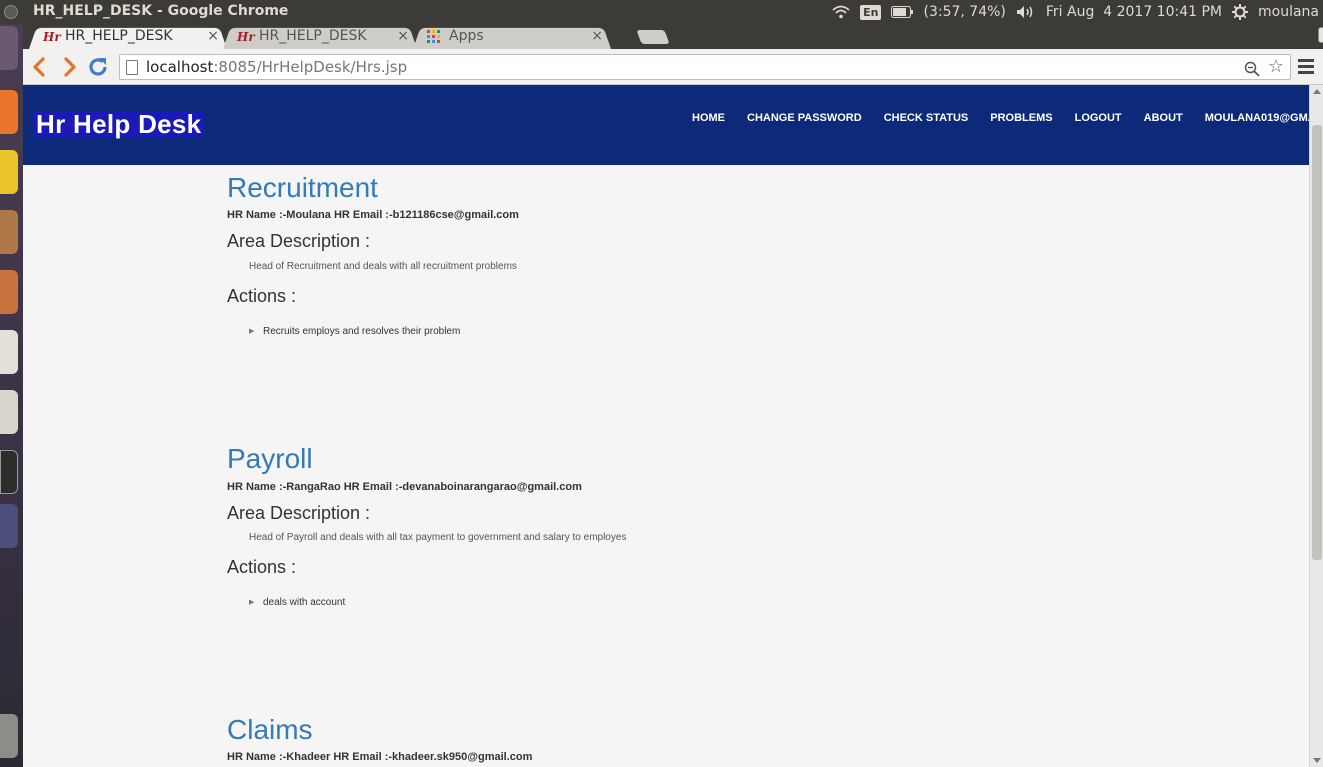  Describe the element at coordinates (1257, 119) in the screenshot. I see `nav-user-email: MOULANA019@GMAIL.COM` at that location.